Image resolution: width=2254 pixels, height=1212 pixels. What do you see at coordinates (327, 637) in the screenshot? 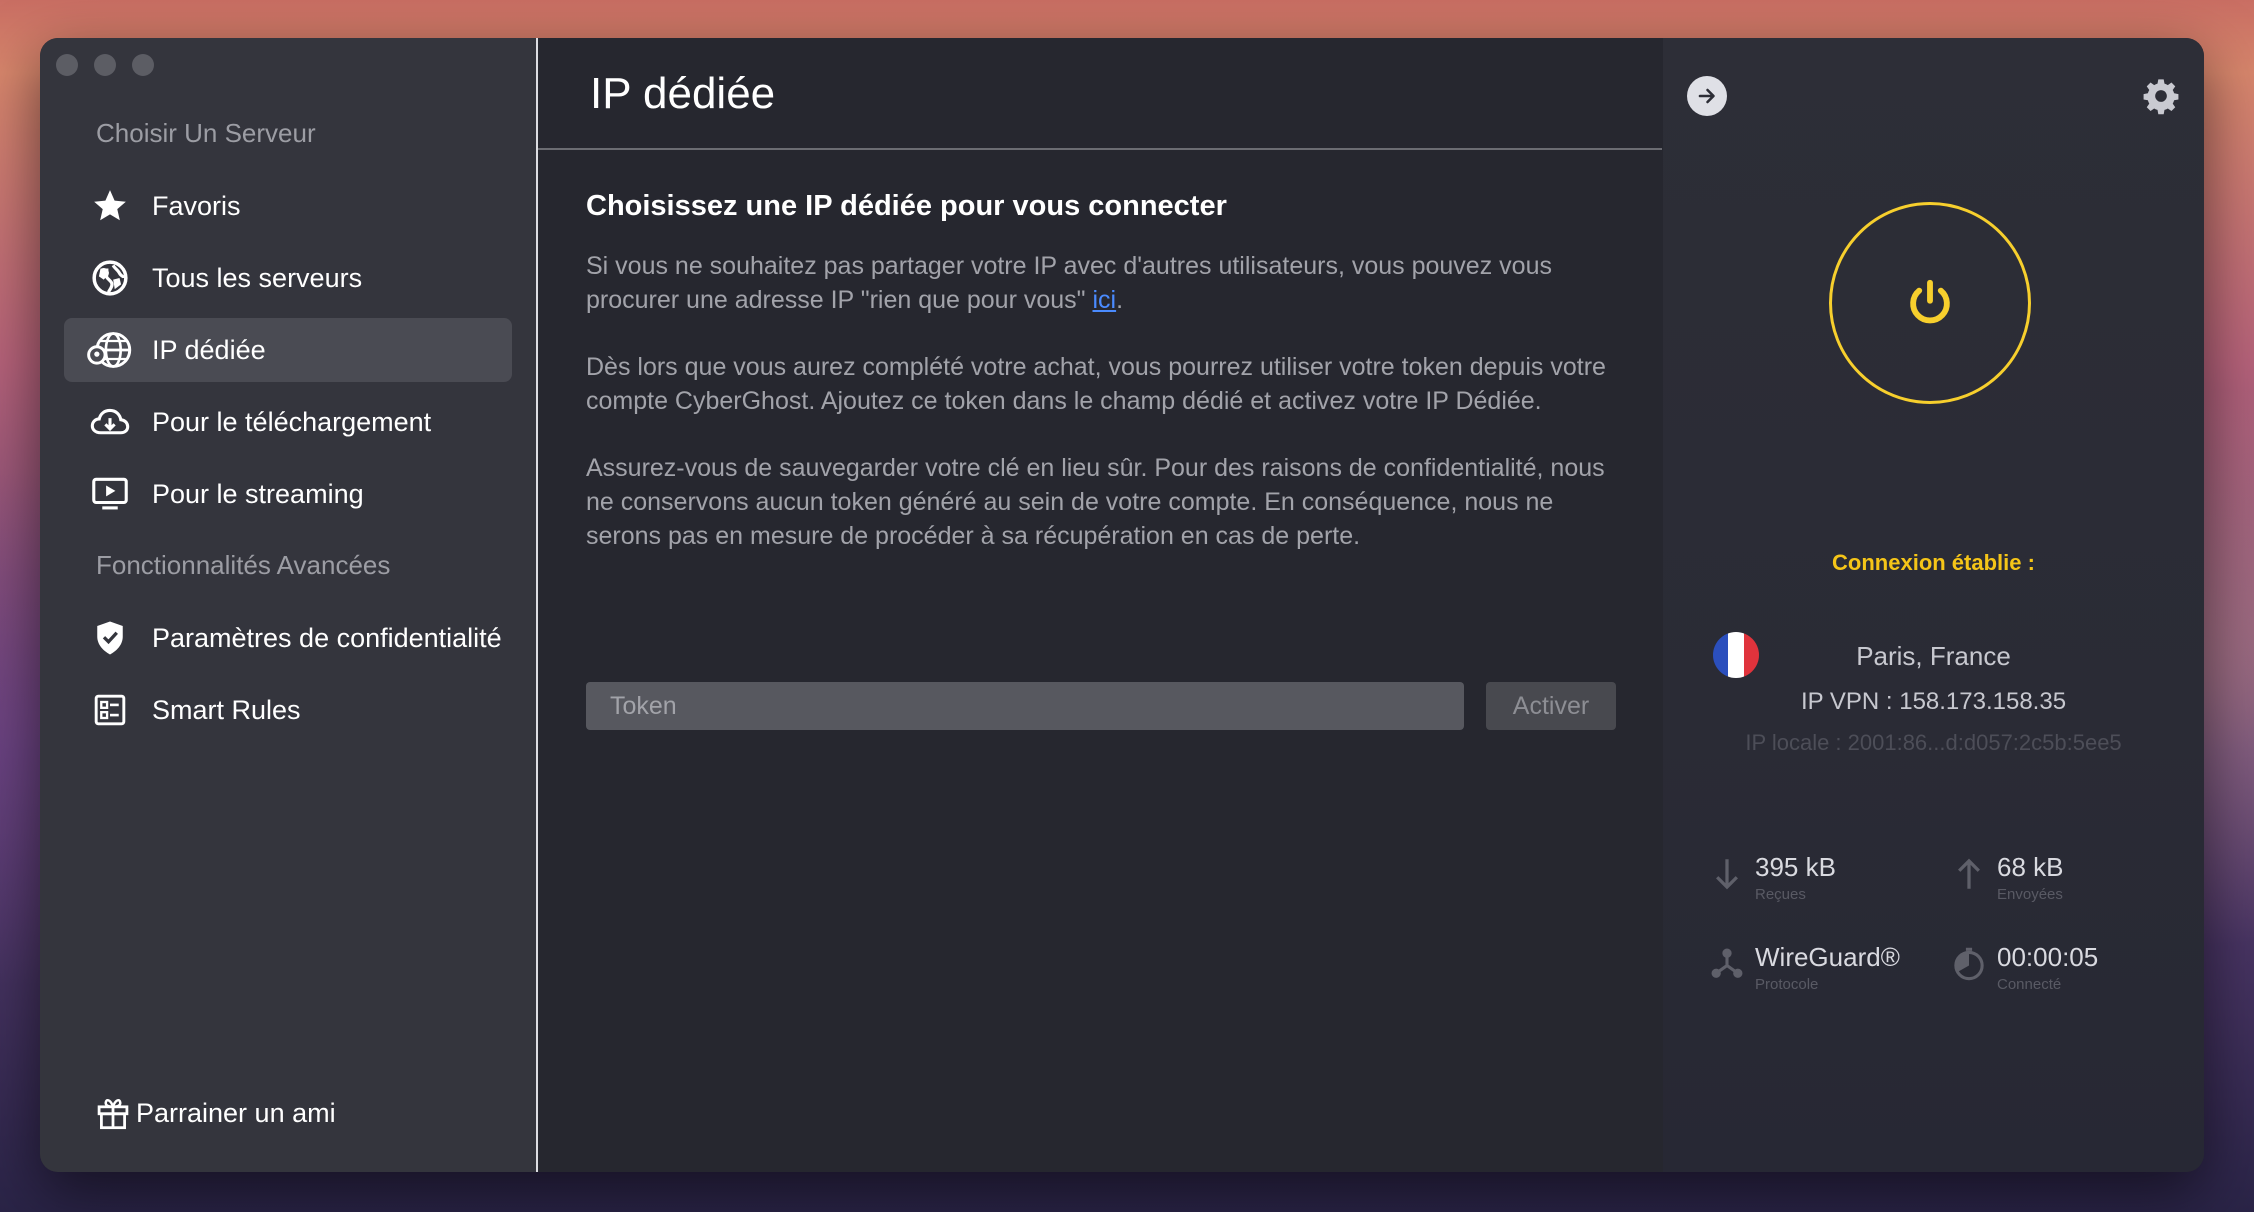
I see `sidebar-item-label: Paramètres de confidentialité` at bounding box center [327, 637].